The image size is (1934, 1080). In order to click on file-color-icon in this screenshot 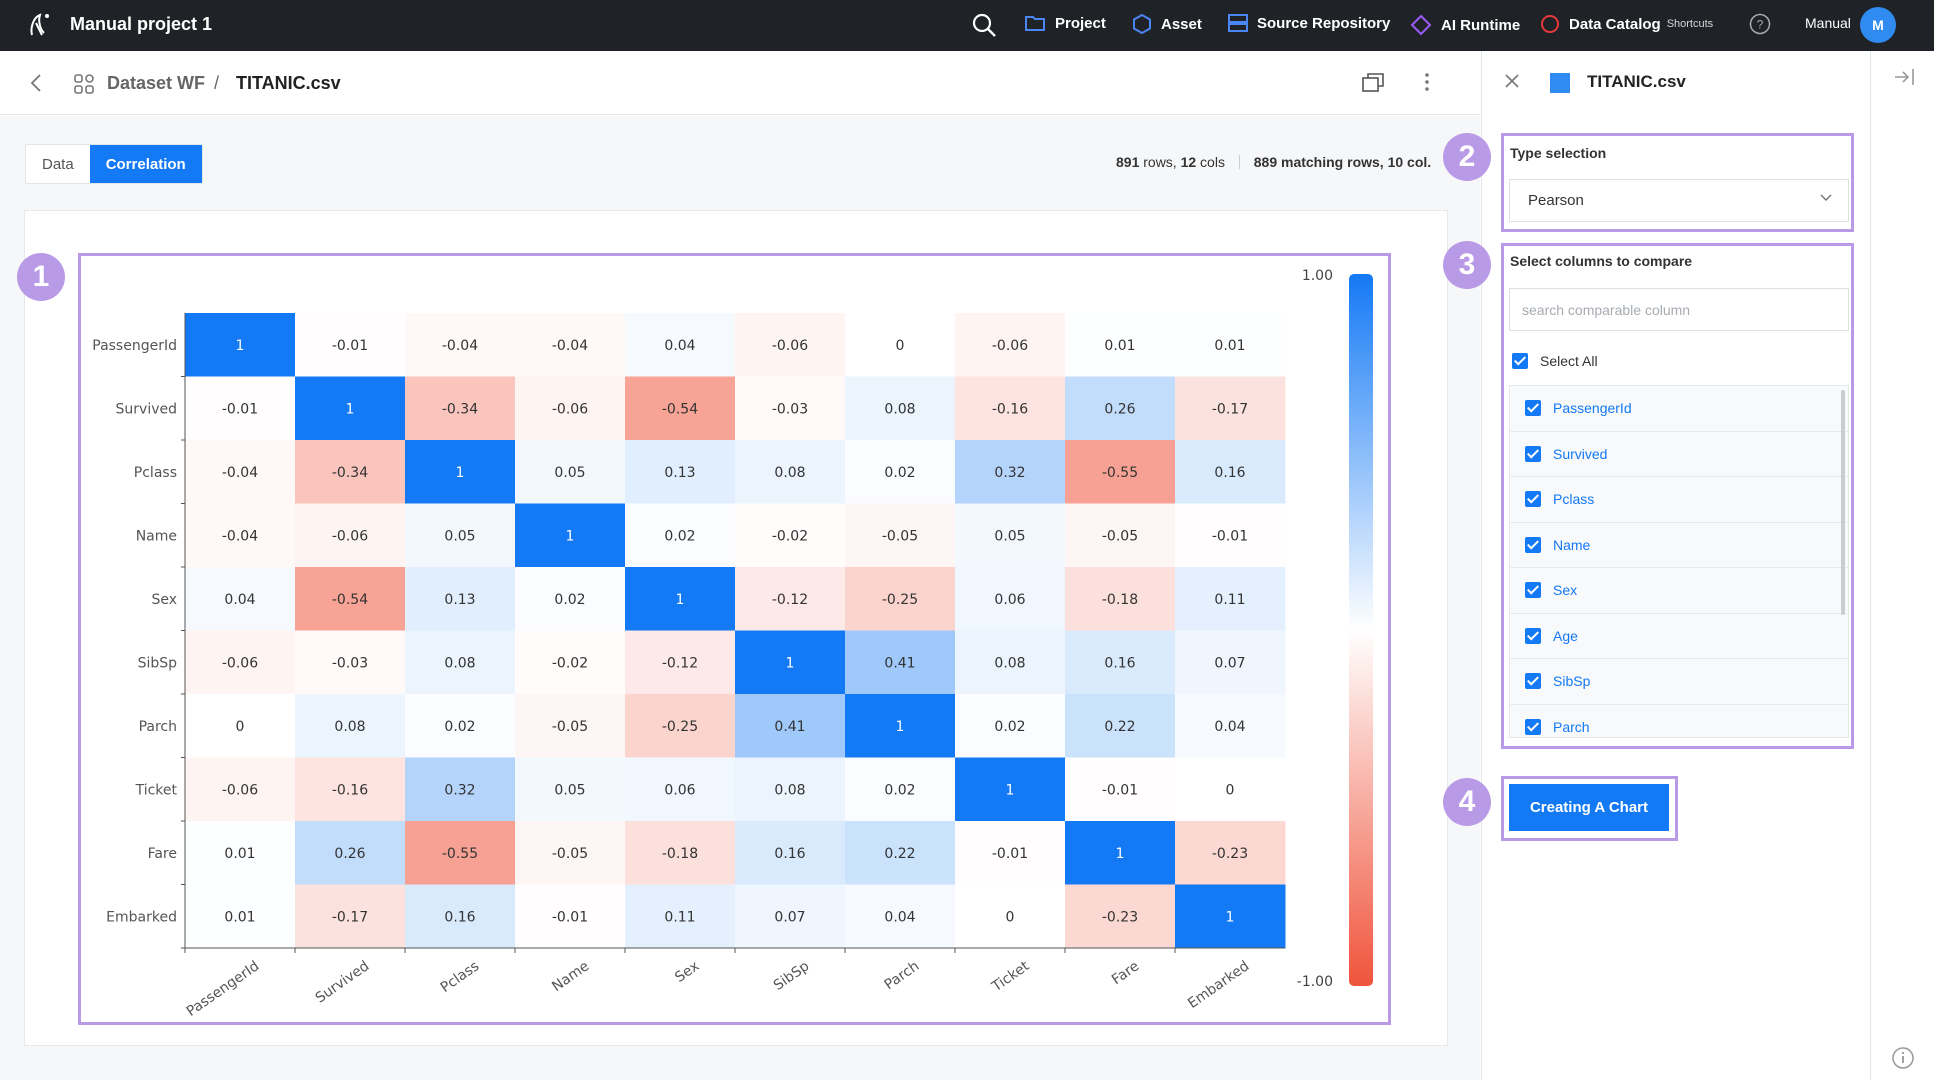, I will do `click(1560, 83)`.